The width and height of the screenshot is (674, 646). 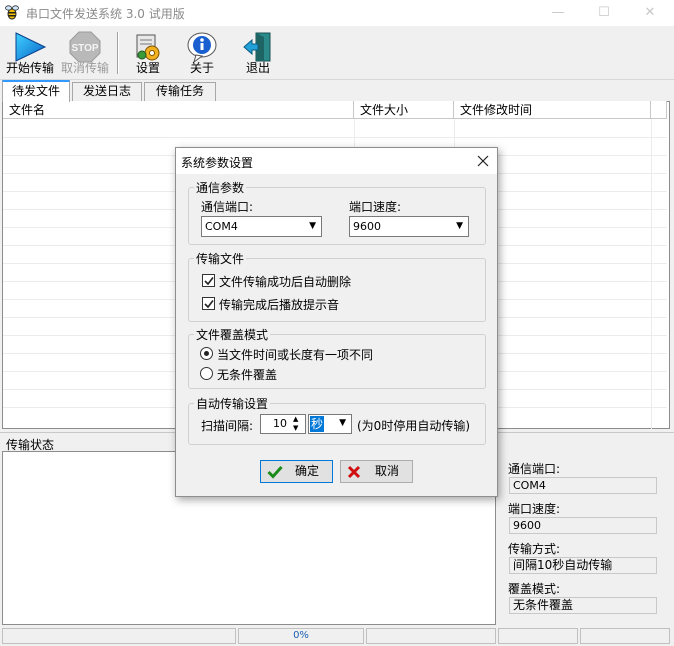 What do you see at coordinates (220, 187) in the screenshot?
I see `comm-params-group-title: 通信参数` at bounding box center [220, 187].